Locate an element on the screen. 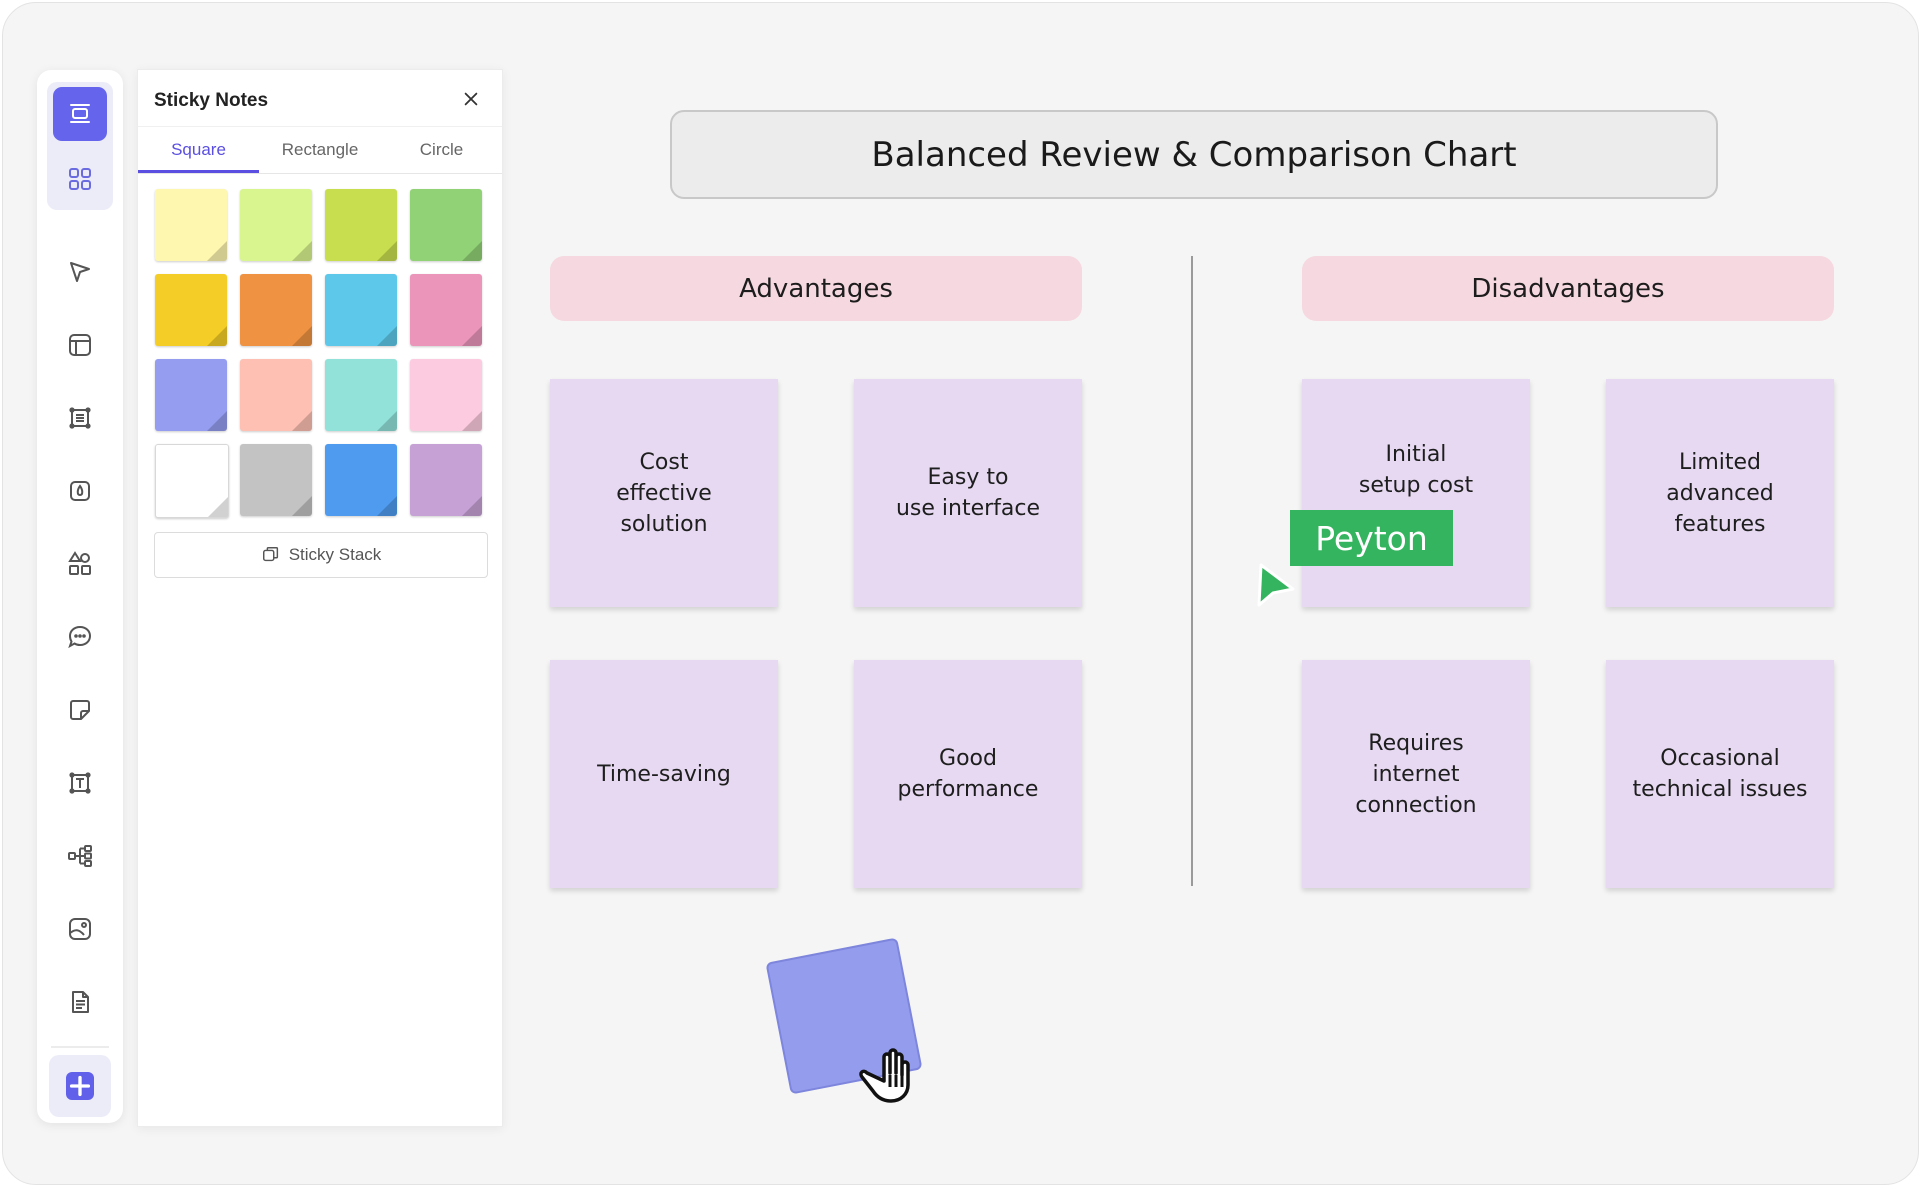 The width and height of the screenshot is (1921, 1187). sticky-note-icon is located at coordinates (80, 710).